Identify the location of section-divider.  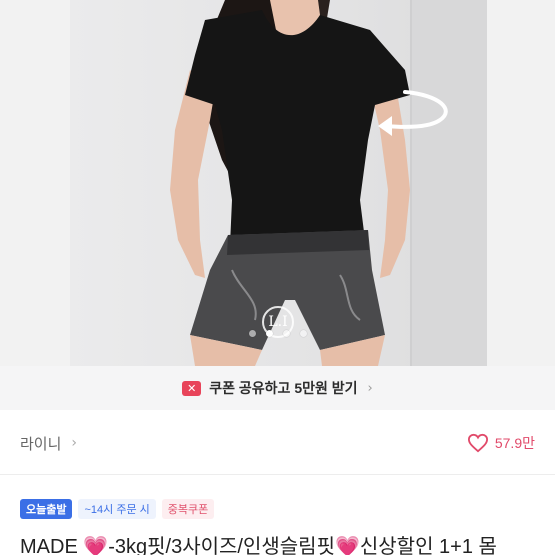
(277, 474).